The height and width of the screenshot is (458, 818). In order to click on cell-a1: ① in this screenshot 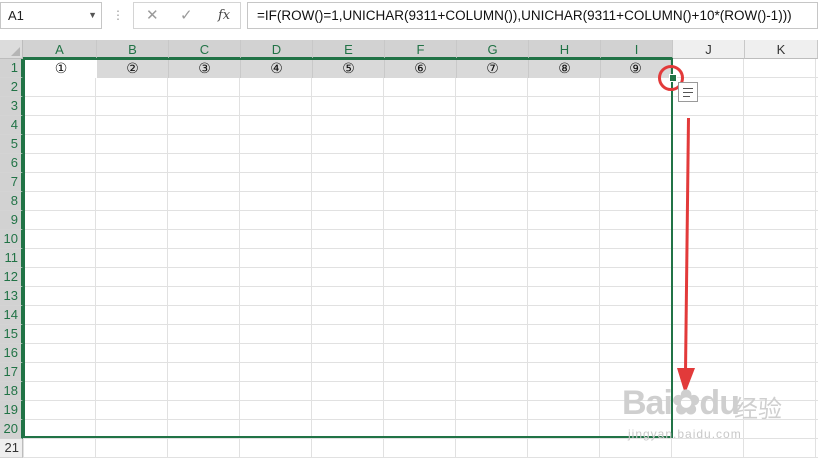, I will do `click(61, 68)`.